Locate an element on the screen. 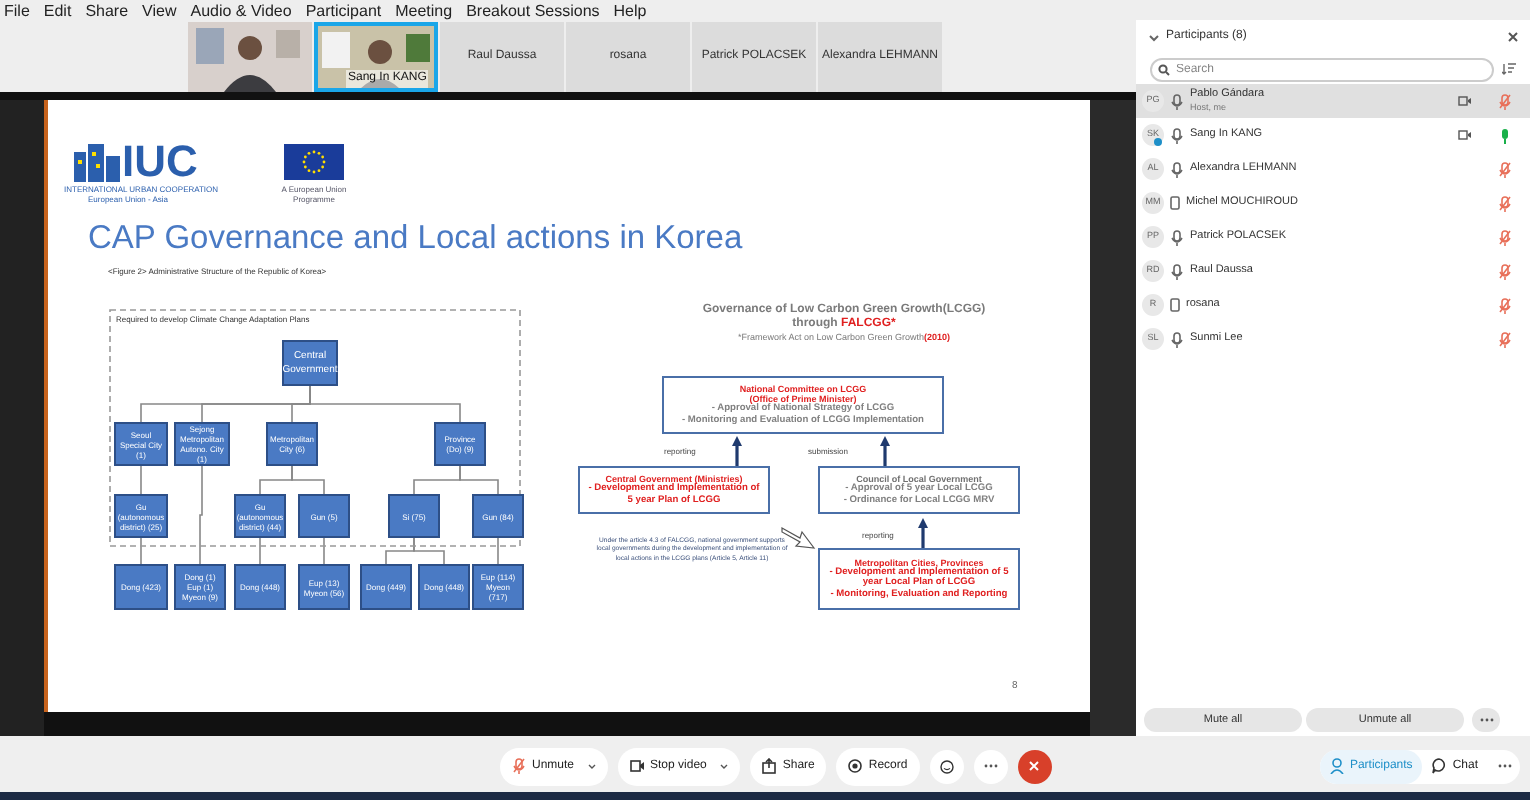  search-icon is located at coordinates (1164, 69).